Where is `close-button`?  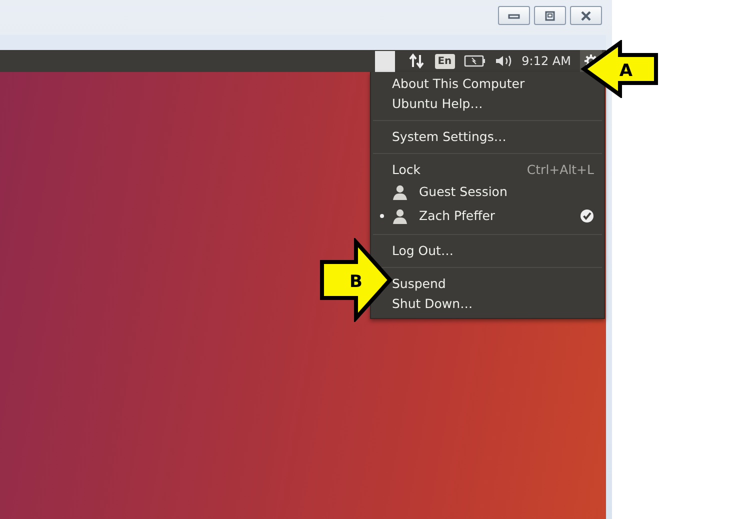
close-button is located at coordinates (586, 15).